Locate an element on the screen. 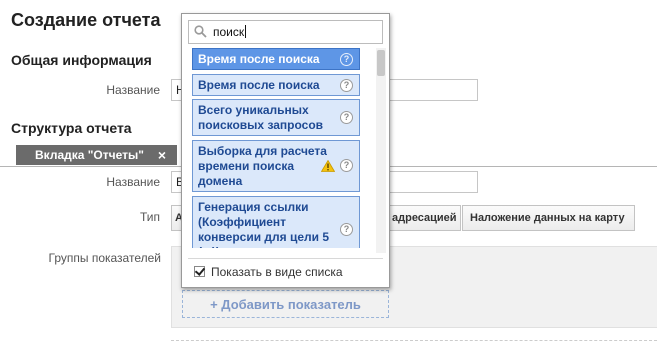 This screenshot has width=657, height=348. report-name-label: Название is located at coordinates (133, 90).